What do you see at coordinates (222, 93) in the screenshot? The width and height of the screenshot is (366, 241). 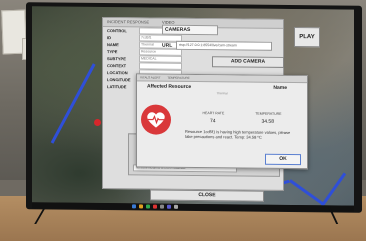 I see `resource-name: Thermal` at bounding box center [222, 93].